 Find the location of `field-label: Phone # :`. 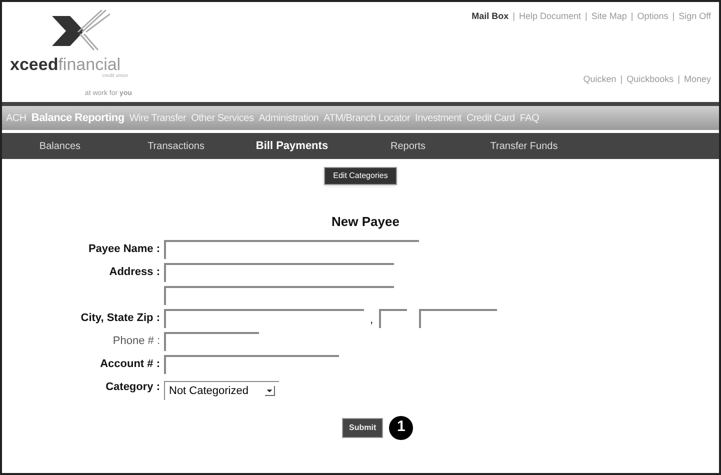

field-label: Phone # : is located at coordinates (136, 342).